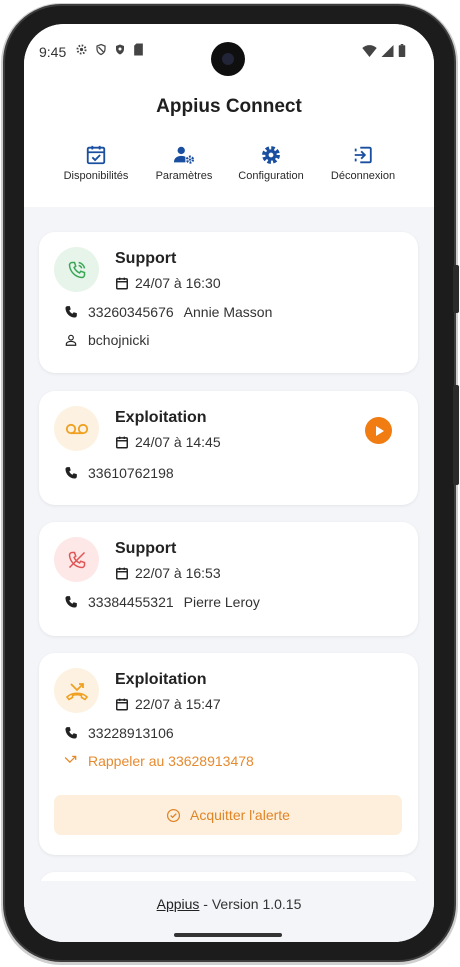  Describe the element at coordinates (96, 176) in the screenshot. I see `nav-label-disponibilites: Disponibilités` at that location.